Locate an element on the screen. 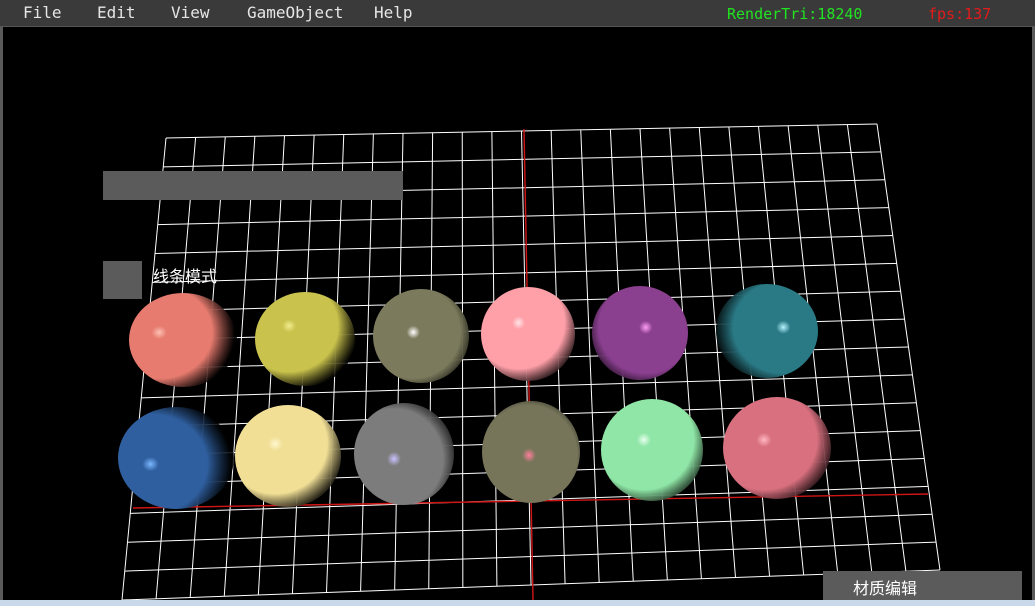 The image size is (1035, 606). wire-mode-label: 线条模式 is located at coordinates (185, 276).